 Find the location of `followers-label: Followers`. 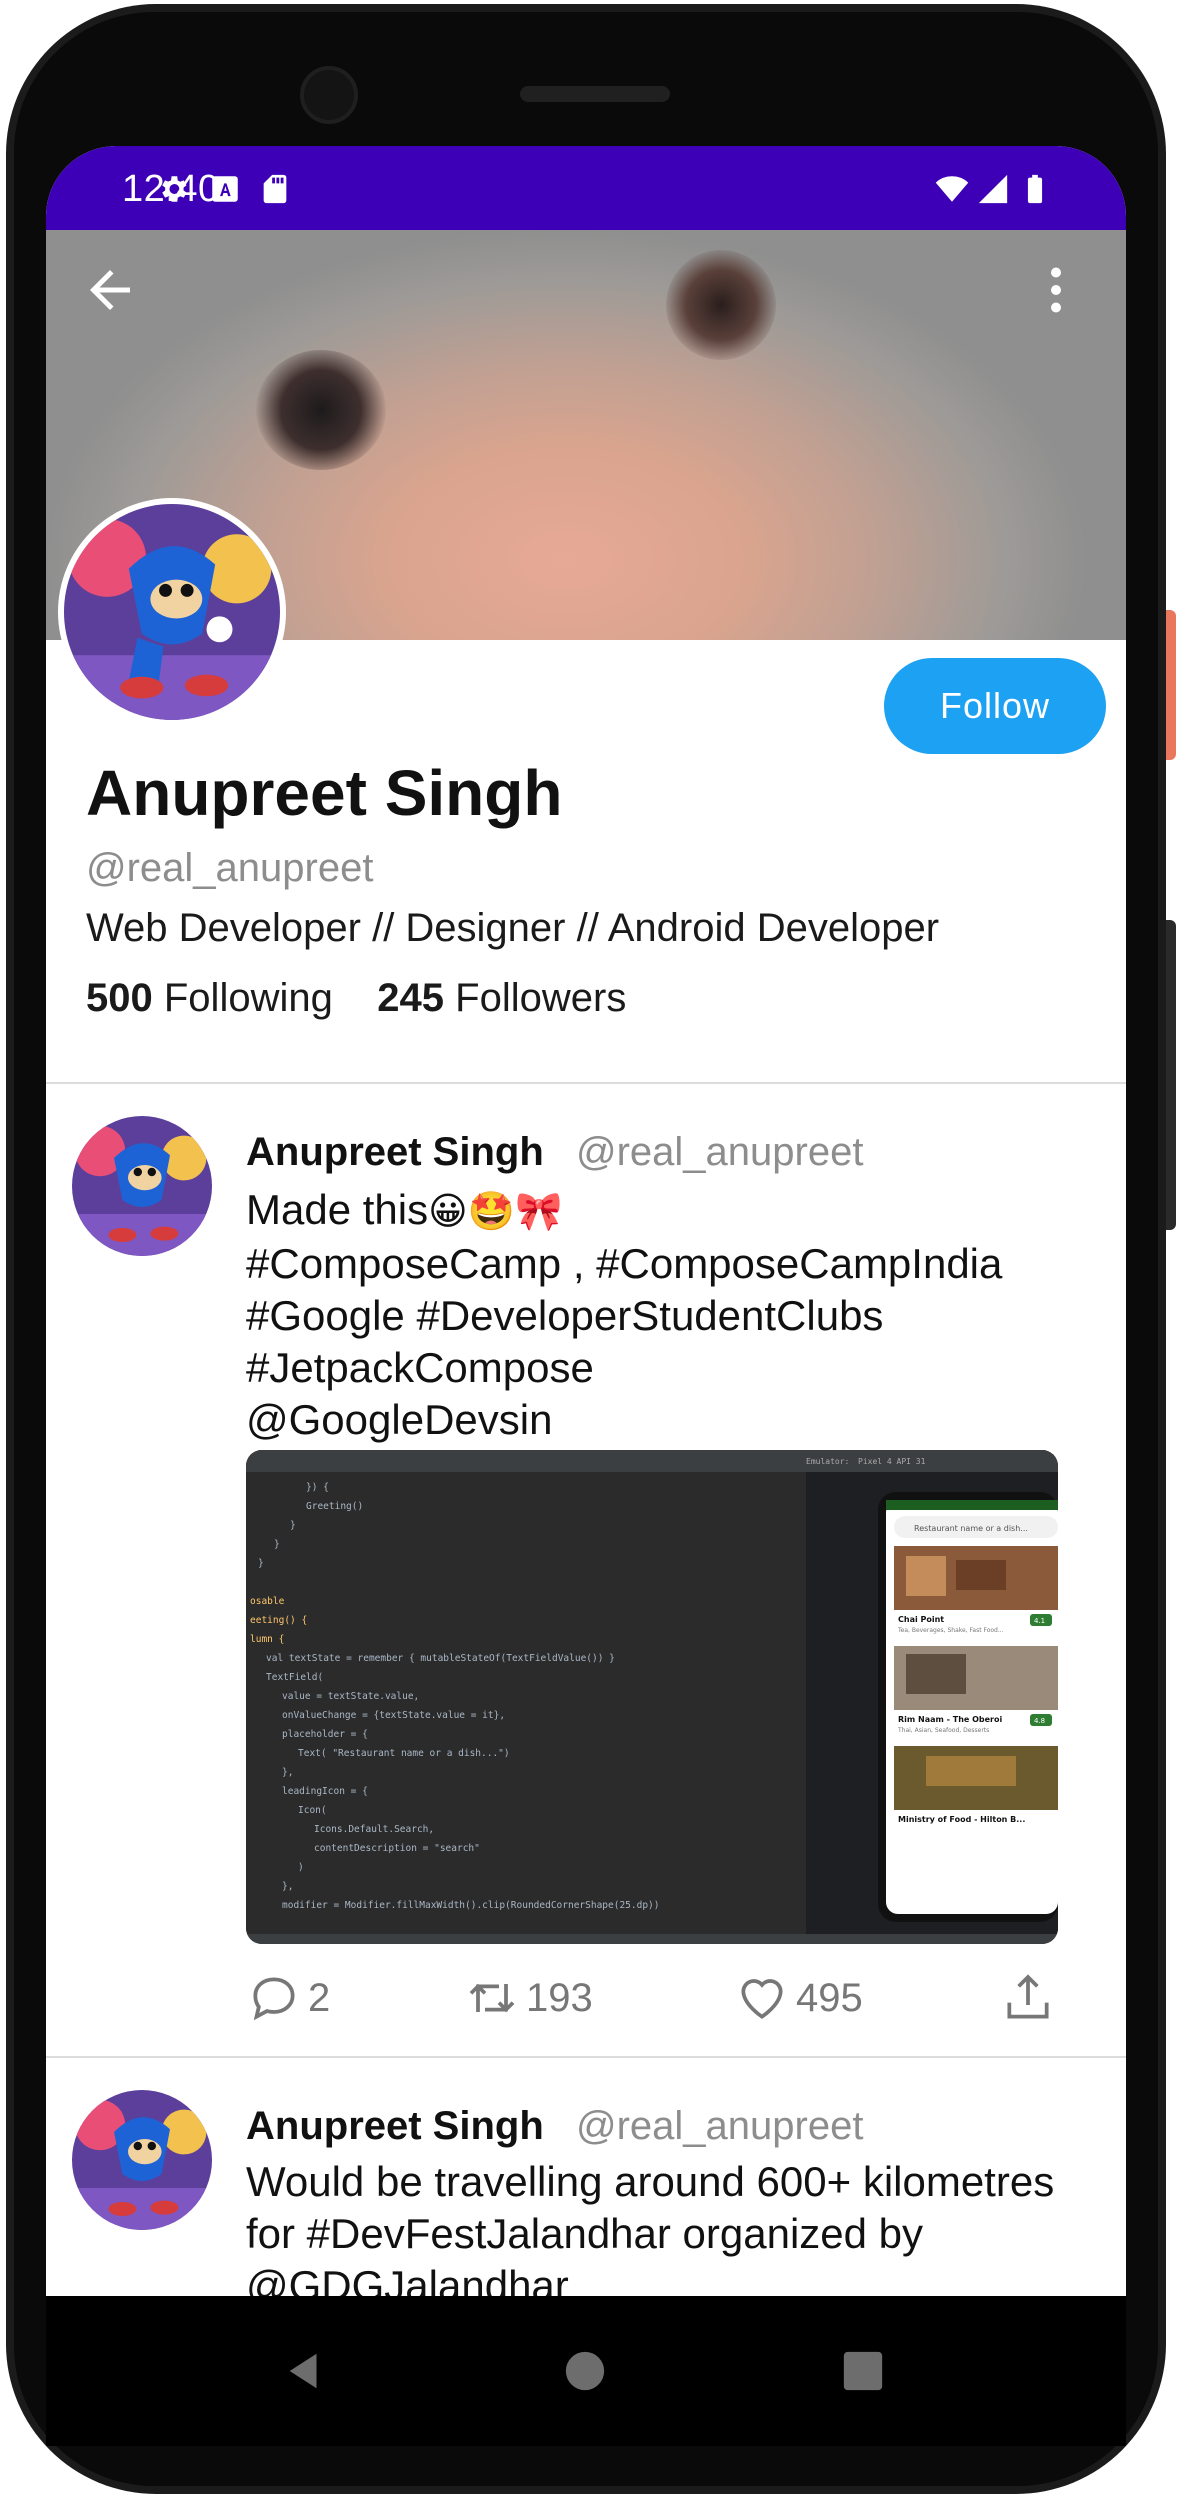

followers-label: Followers is located at coordinates (540, 998).